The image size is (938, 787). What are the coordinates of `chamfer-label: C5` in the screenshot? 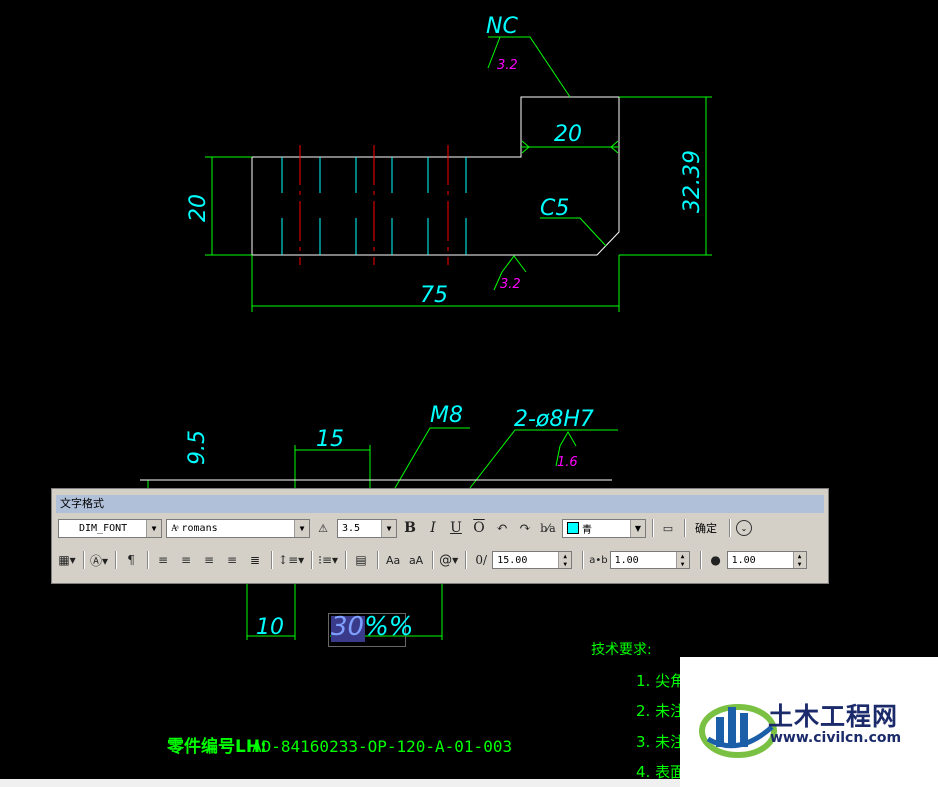 It's located at (554, 208).